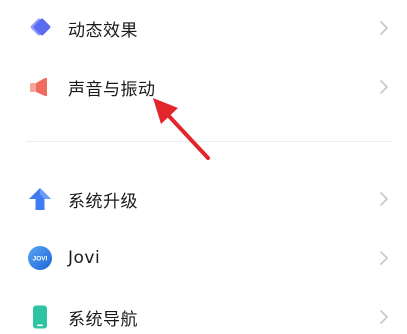 This screenshot has height=334, width=407. Describe the element at coordinates (40, 317) in the screenshot. I see `phone-navigation-icon` at that location.